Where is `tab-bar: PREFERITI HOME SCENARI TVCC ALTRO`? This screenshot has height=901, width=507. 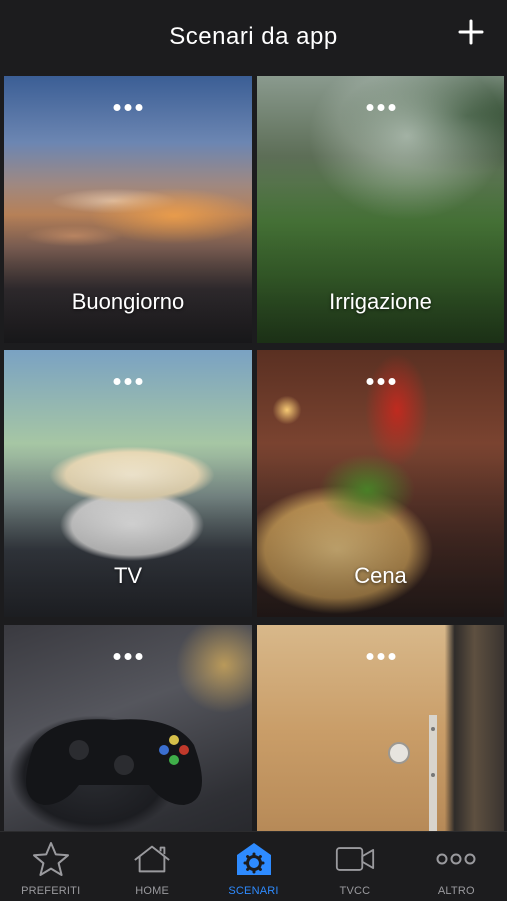 tab-bar: PREFERITI HOME SCENARI TVCC ALTRO is located at coordinates (253, 866).